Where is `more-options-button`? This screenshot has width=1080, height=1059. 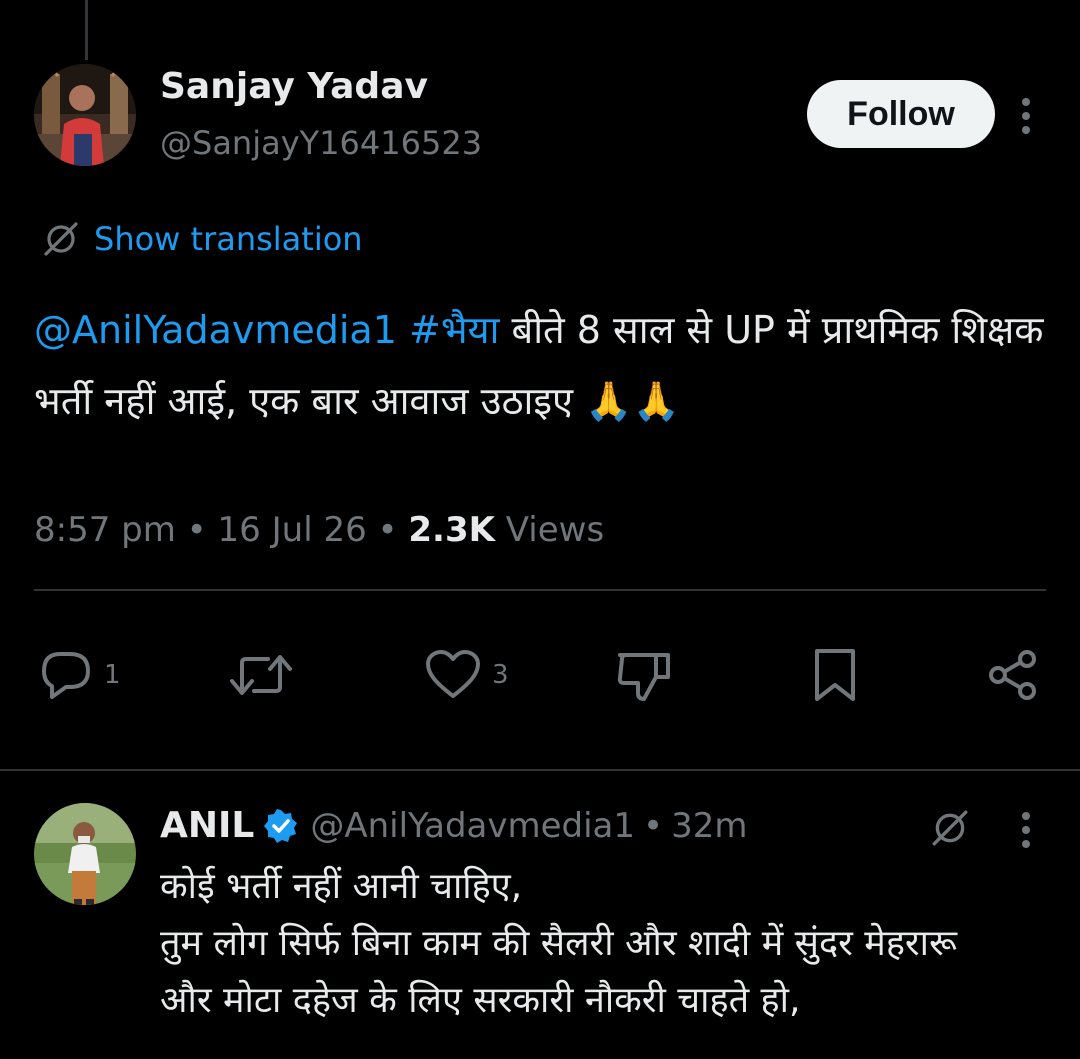
more-options-button is located at coordinates (1026, 116).